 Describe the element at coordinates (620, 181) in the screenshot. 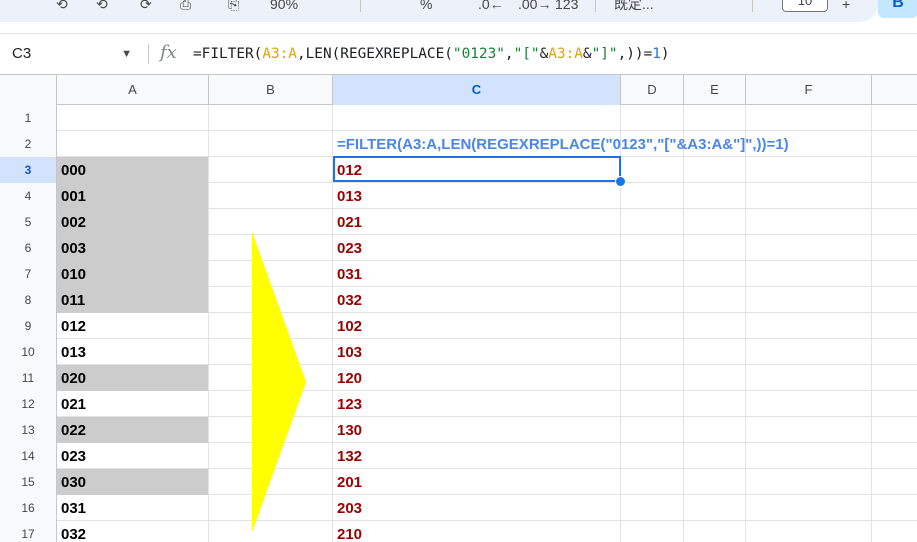

I see `fill-handle` at that location.